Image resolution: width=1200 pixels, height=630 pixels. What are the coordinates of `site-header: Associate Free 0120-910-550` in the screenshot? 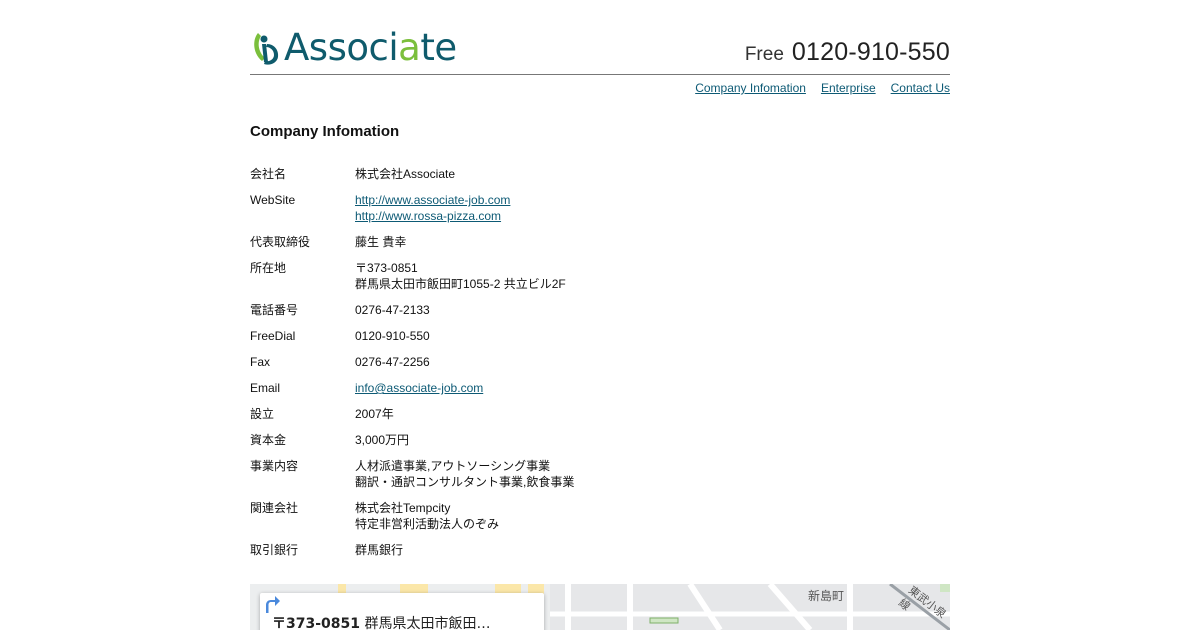 It's located at (600, 37).